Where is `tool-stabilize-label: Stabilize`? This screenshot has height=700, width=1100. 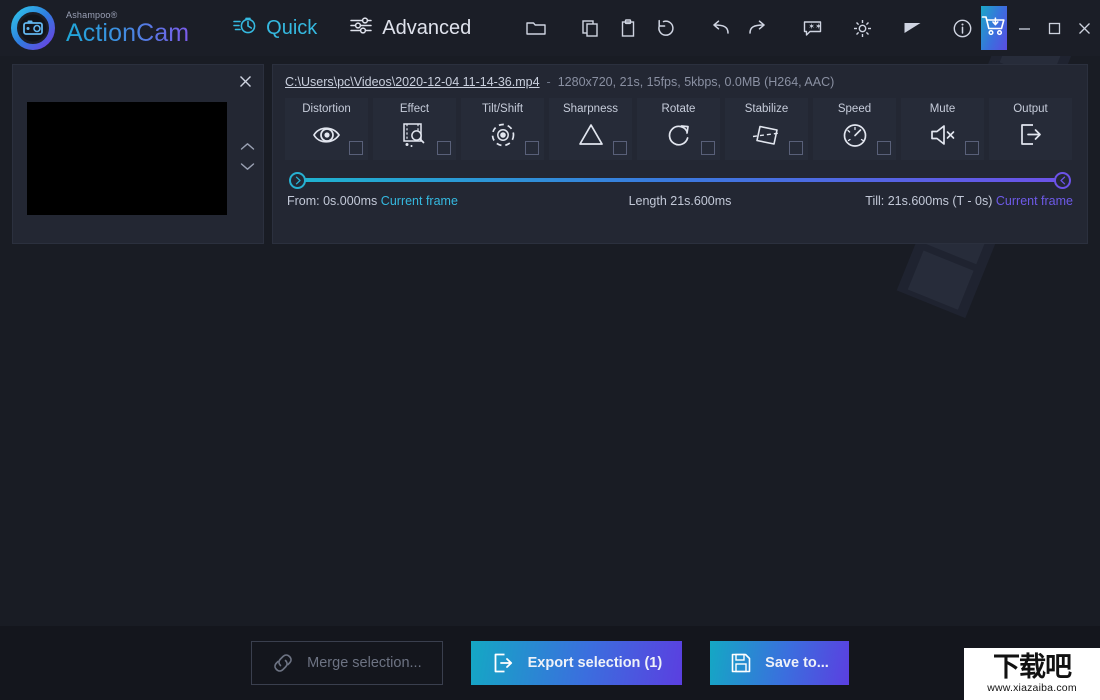 tool-stabilize-label: Stabilize is located at coordinates (766, 109).